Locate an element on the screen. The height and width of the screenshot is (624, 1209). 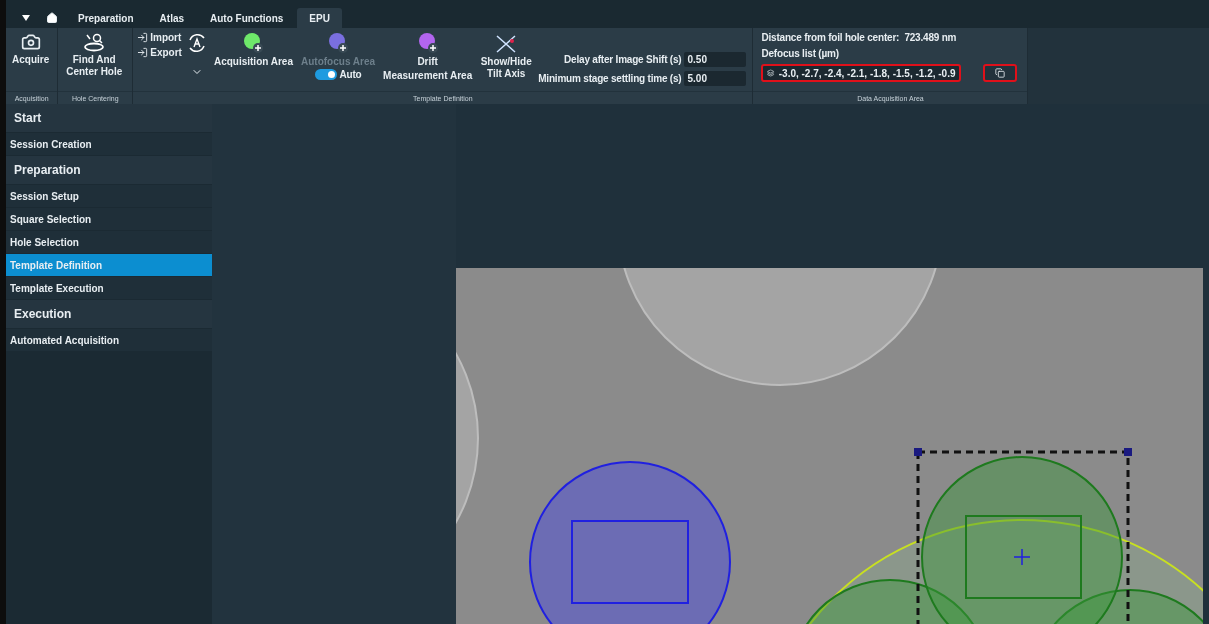
sidebar-item: Square Selection is located at coordinates (109, 219).